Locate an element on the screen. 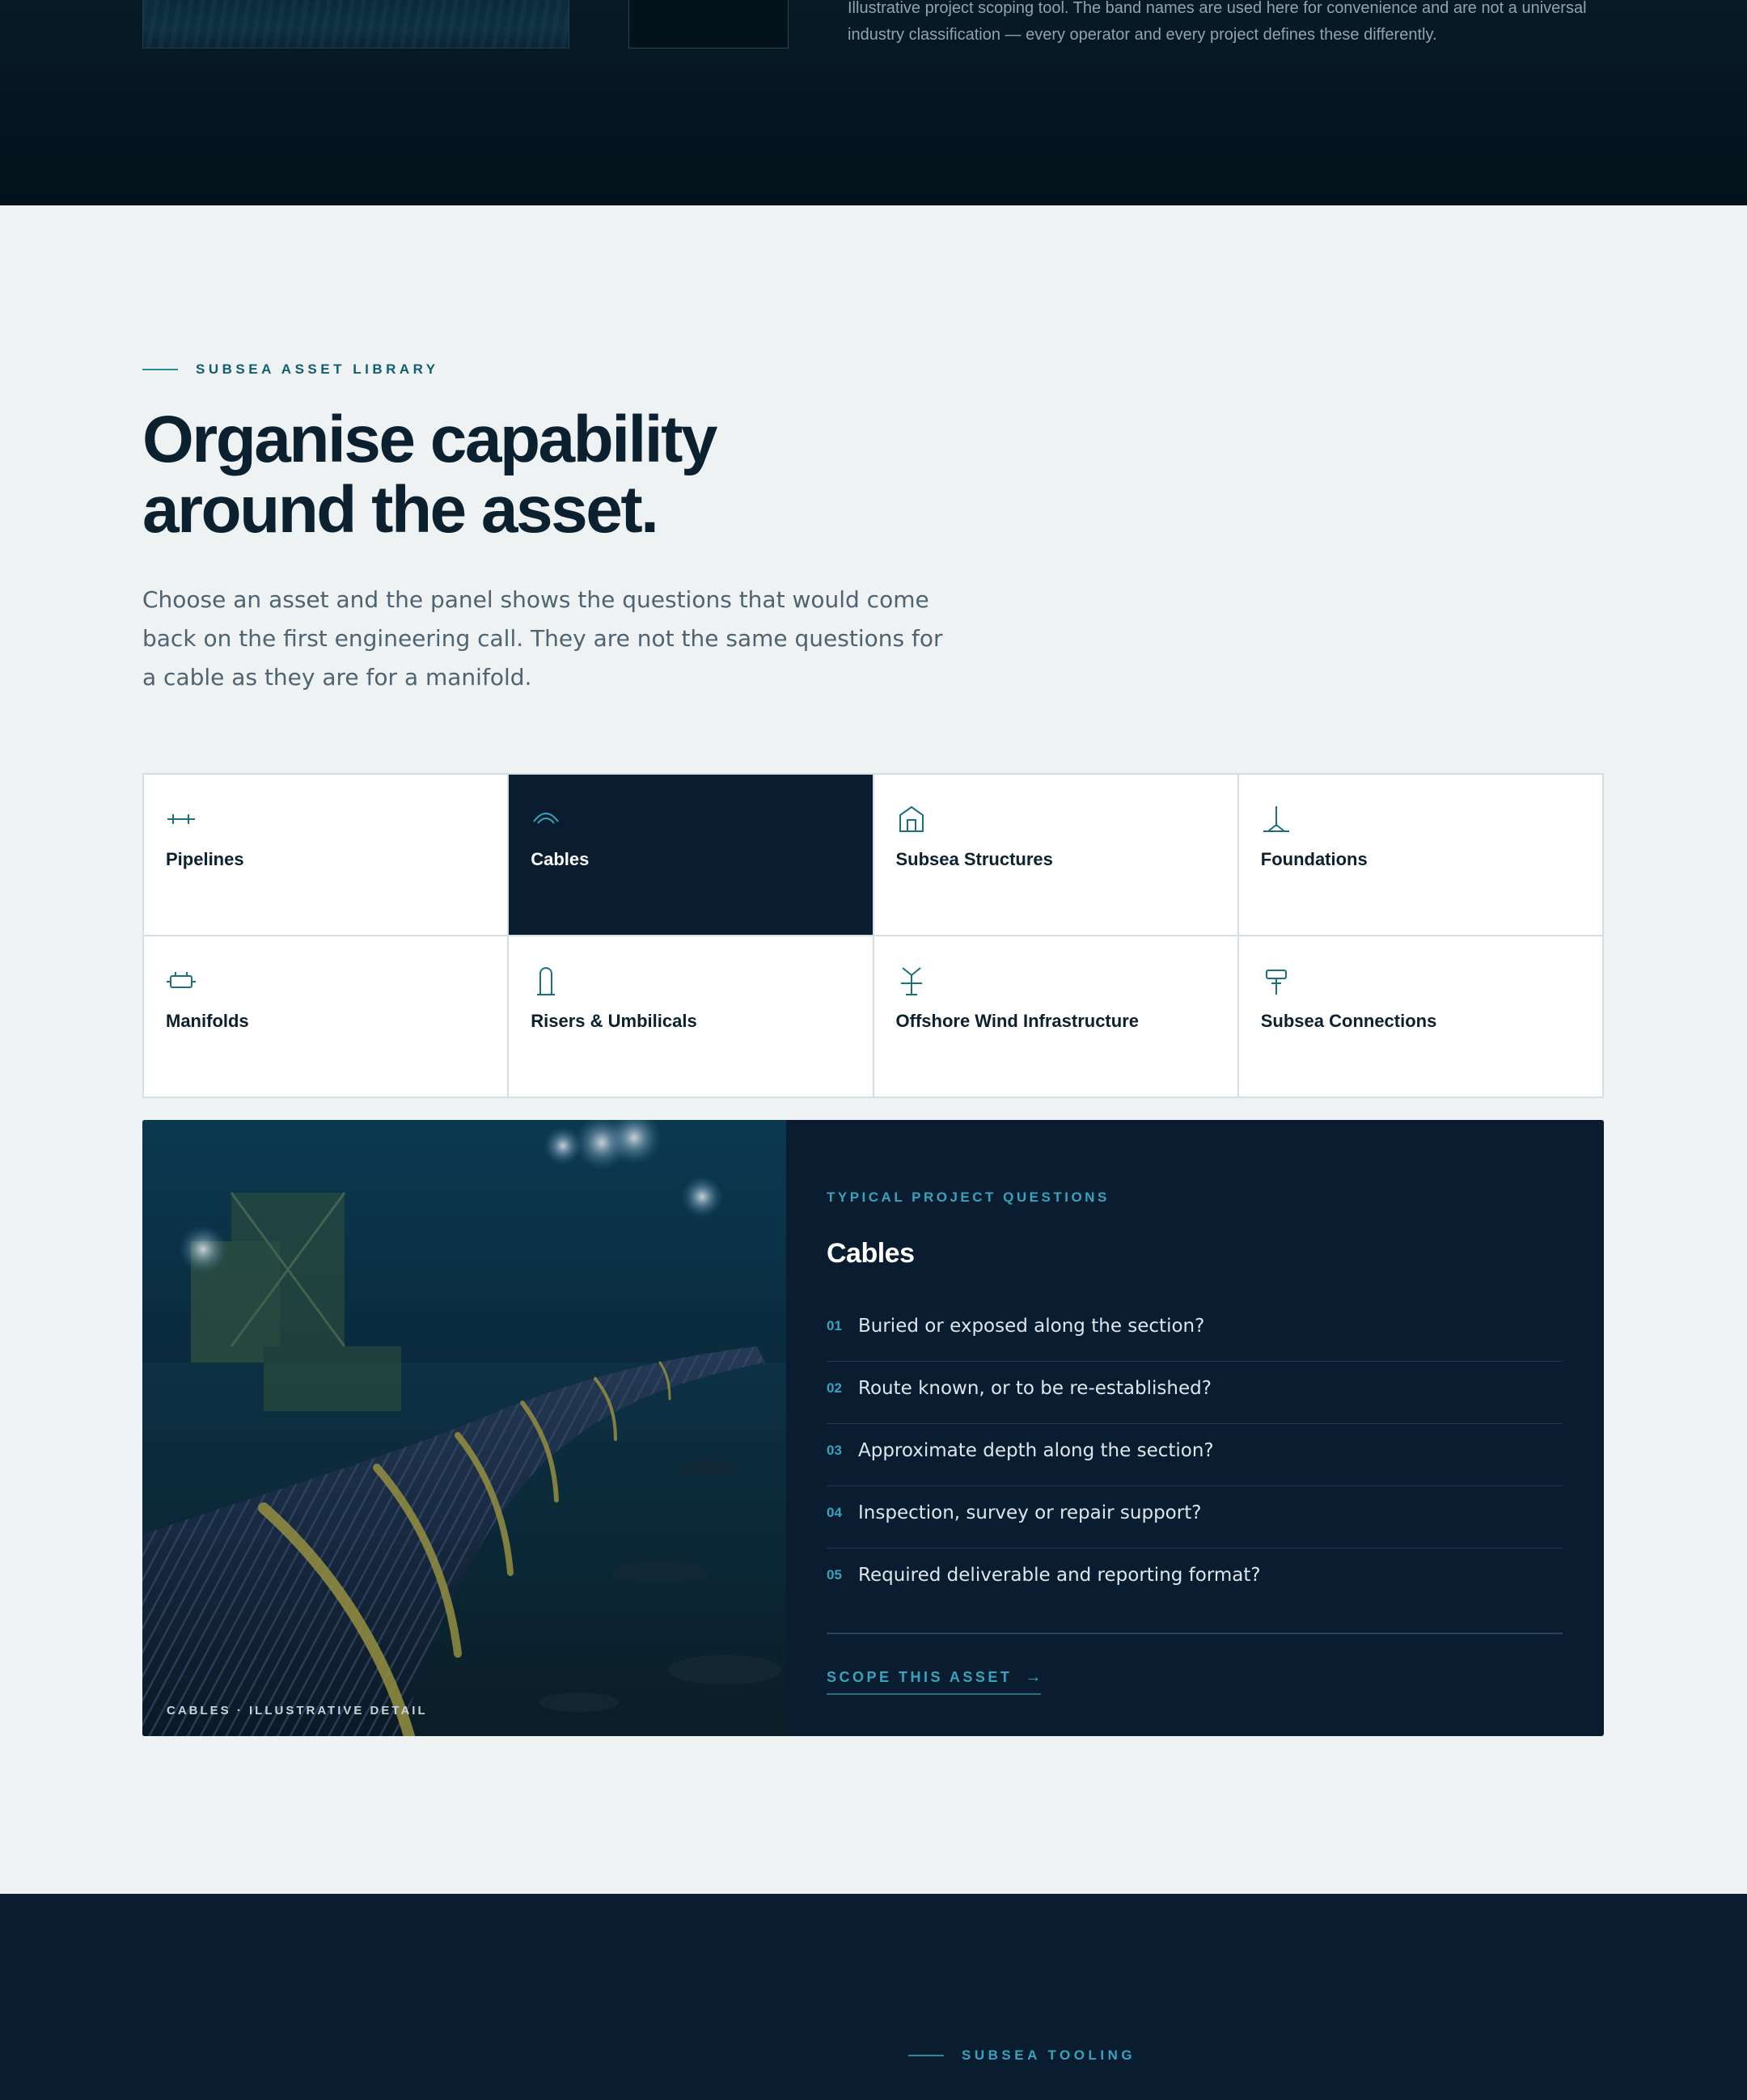  subsea-tooling-section is located at coordinates (873, 1997).